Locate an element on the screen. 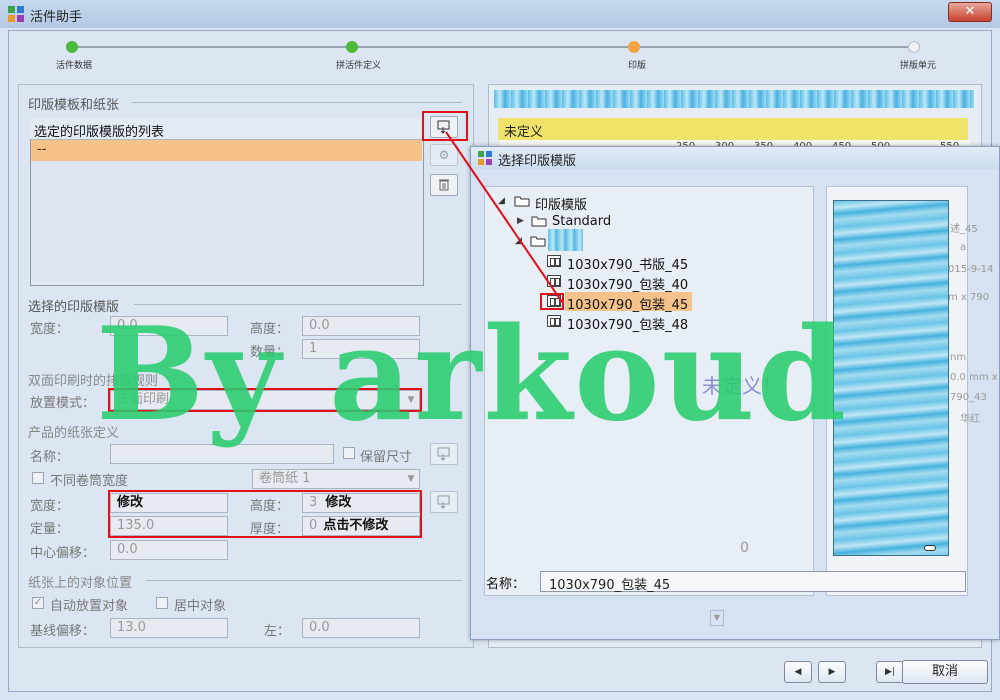 The width and height of the screenshot is (1000, 700). close-button: ✕ is located at coordinates (970, 12).